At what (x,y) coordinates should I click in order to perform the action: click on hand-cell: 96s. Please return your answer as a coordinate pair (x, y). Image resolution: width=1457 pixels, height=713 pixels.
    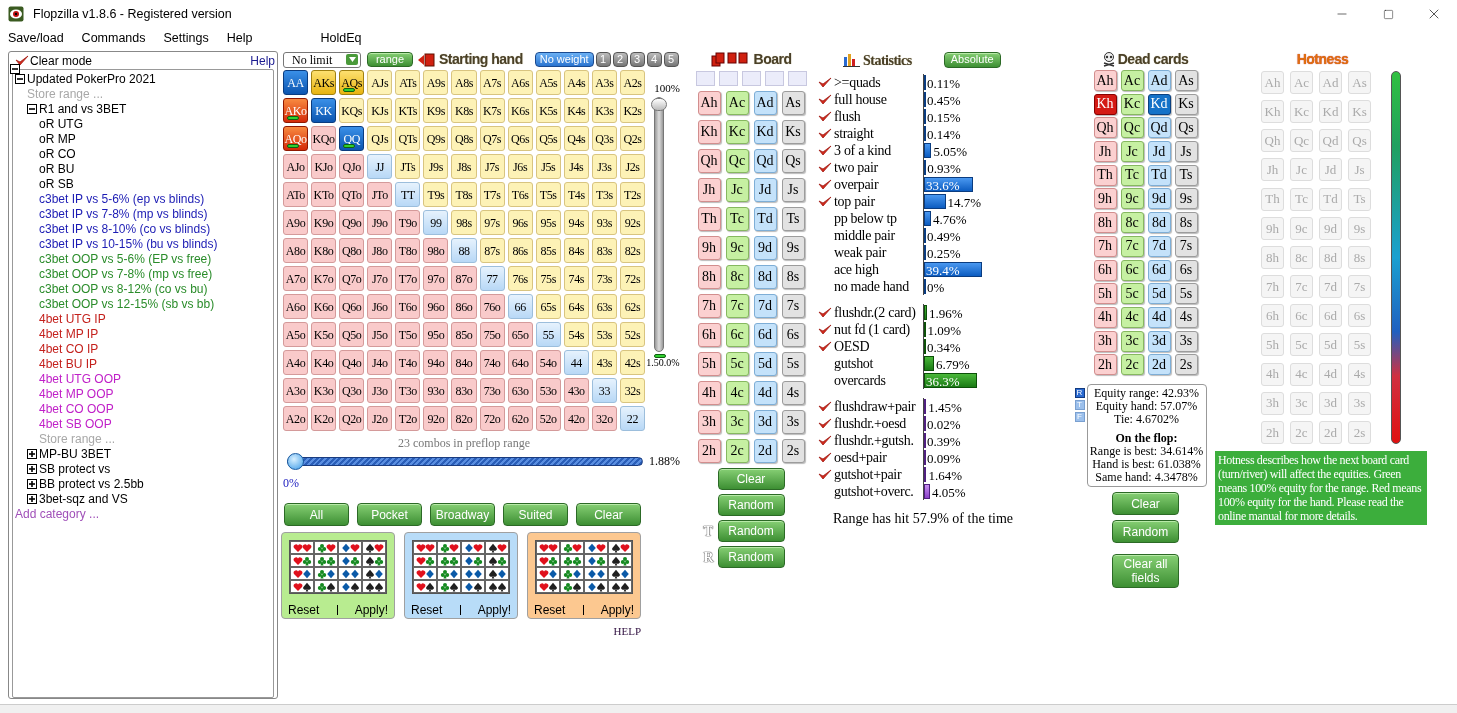
    Looking at the image, I should click on (520, 222).